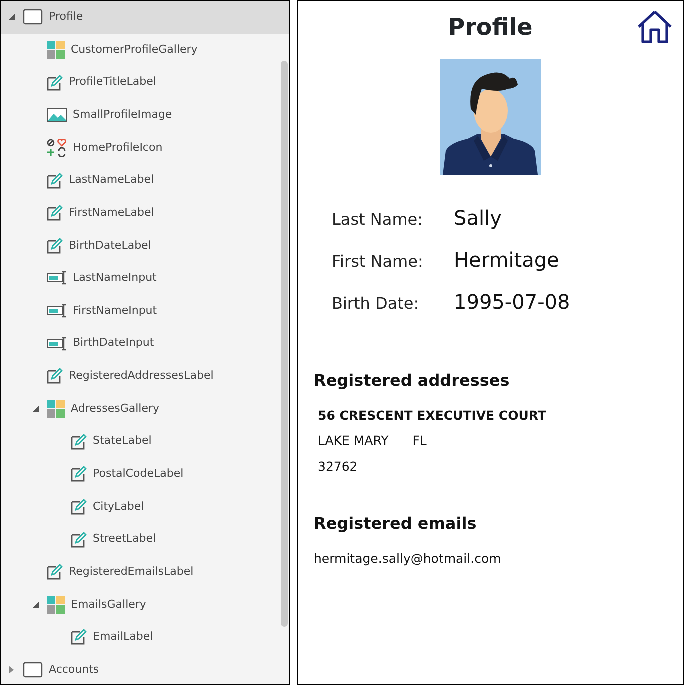  Describe the element at coordinates (57, 115) in the screenshot. I see `landscape-icon` at that location.